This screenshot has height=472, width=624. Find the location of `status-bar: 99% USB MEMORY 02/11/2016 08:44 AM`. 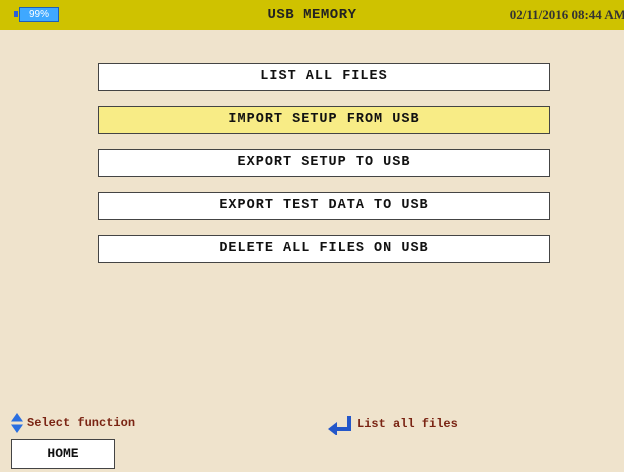

status-bar: 99% USB MEMORY 02/11/2016 08:44 AM is located at coordinates (312, 15).